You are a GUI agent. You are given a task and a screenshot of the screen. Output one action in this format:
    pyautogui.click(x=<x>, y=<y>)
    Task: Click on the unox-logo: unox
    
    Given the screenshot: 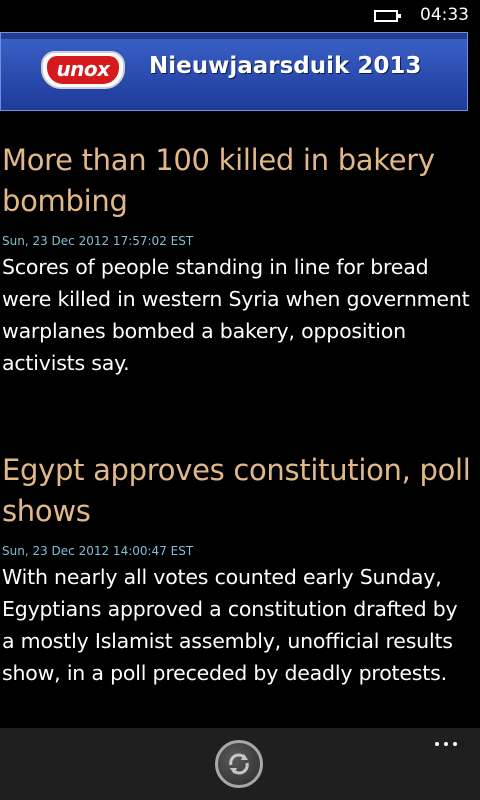 What is the action you would take?
    pyautogui.click(x=83, y=70)
    